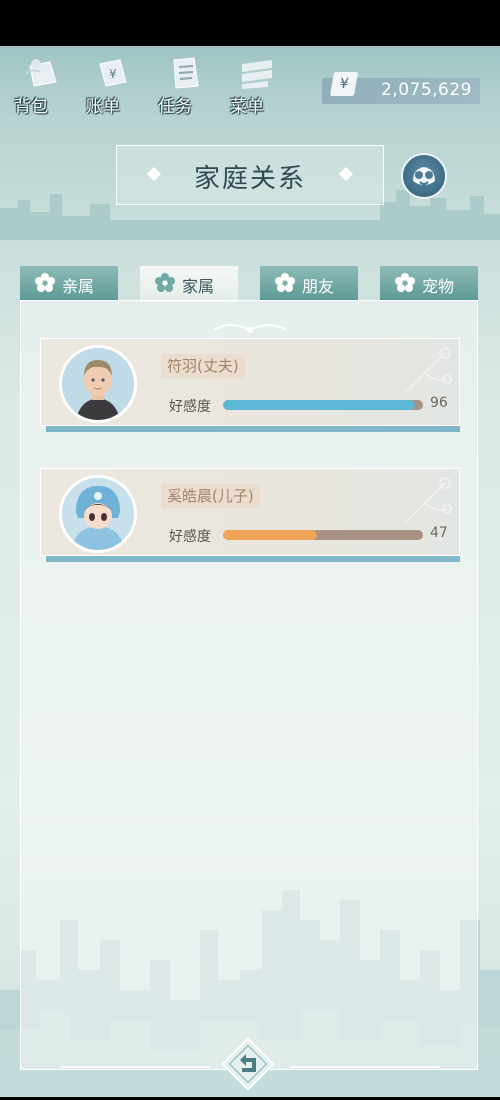 This screenshot has height=1100, width=500. Describe the element at coordinates (31, 107) in the screenshot. I see `bag-label: 背包` at that location.